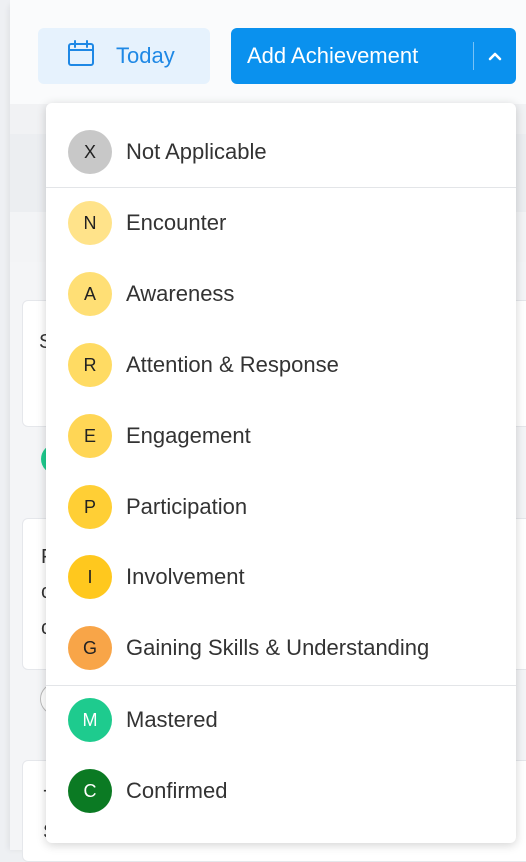 Image resolution: width=526 pixels, height=862 pixels. Describe the element at coordinates (281, 791) in the screenshot. I see `menu-item-confirmed: C Confirmed` at that location.